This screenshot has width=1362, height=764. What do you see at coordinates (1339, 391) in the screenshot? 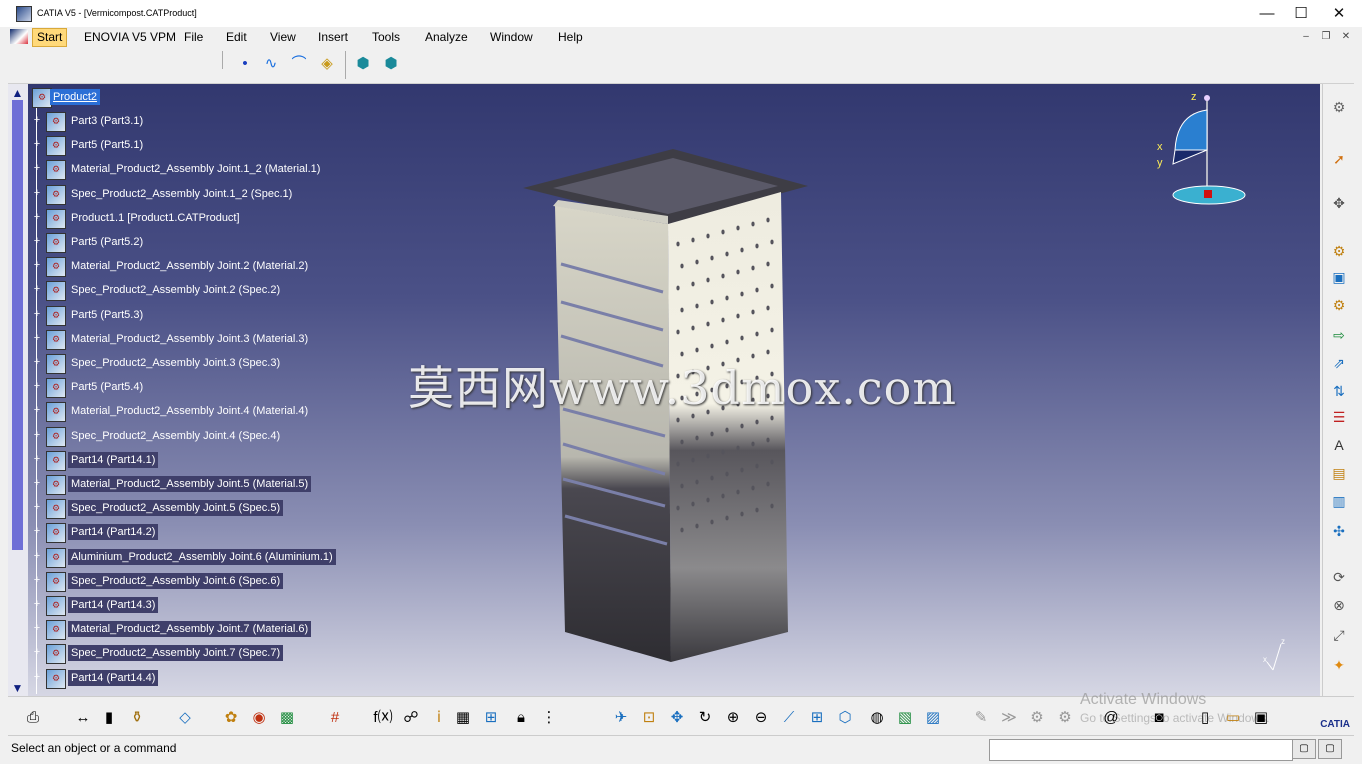
I see `reorder-icon: ⇅` at bounding box center [1339, 391].